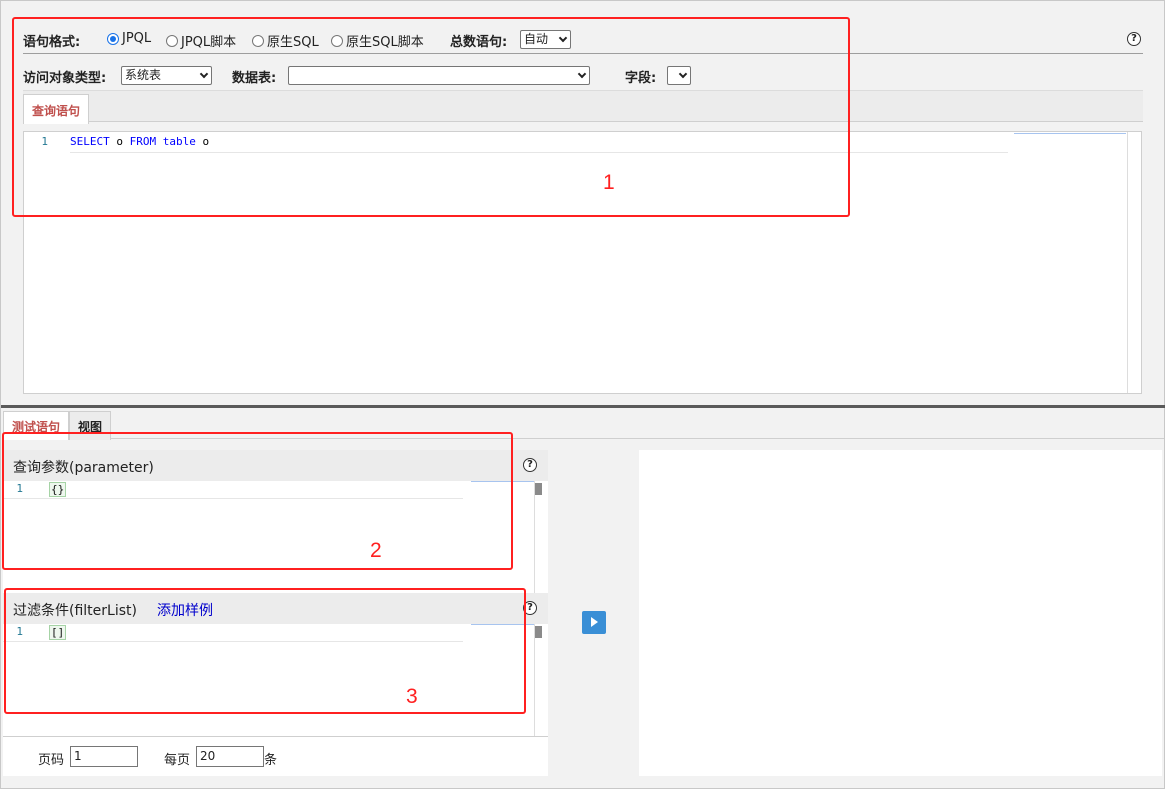  I want to click on parameter-value: {}, so click(58, 489).